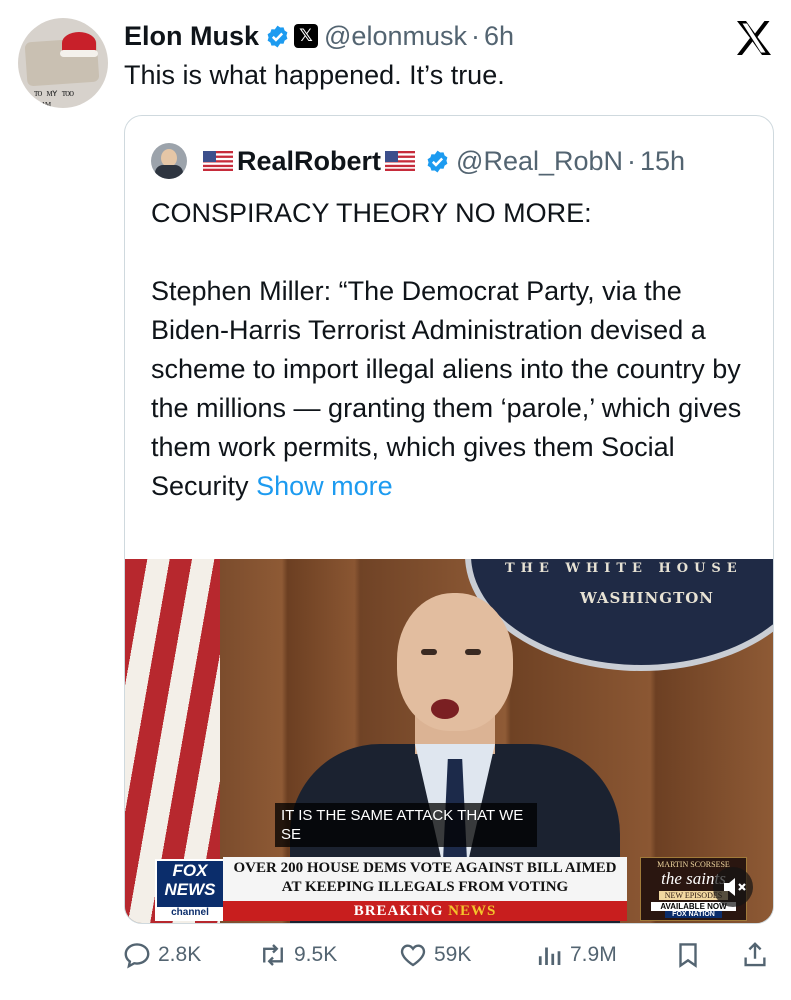 The width and height of the screenshot is (791, 1000). Describe the element at coordinates (647, 598) in the screenshot. I see `seal-text: WASHINGTON` at that location.